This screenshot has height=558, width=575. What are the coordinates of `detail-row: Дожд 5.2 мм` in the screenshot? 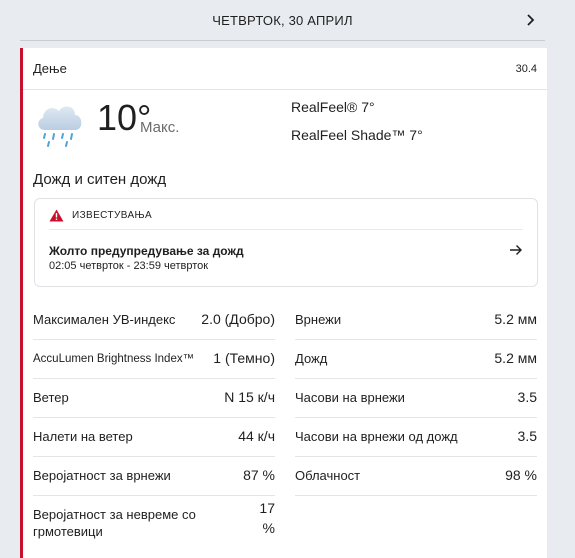 It's located at (416, 359).